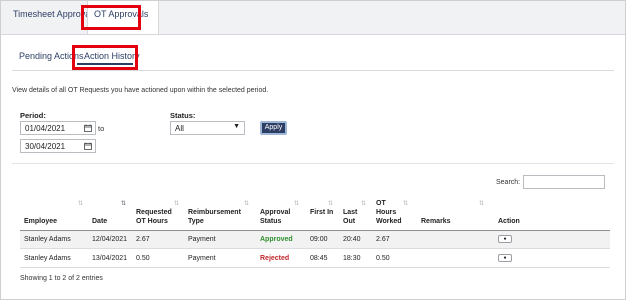 The image size is (626, 300). Describe the element at coordinates (383, 258) in the screenshot. I see `cell-ot-hours-worked: 0.50` at that location.